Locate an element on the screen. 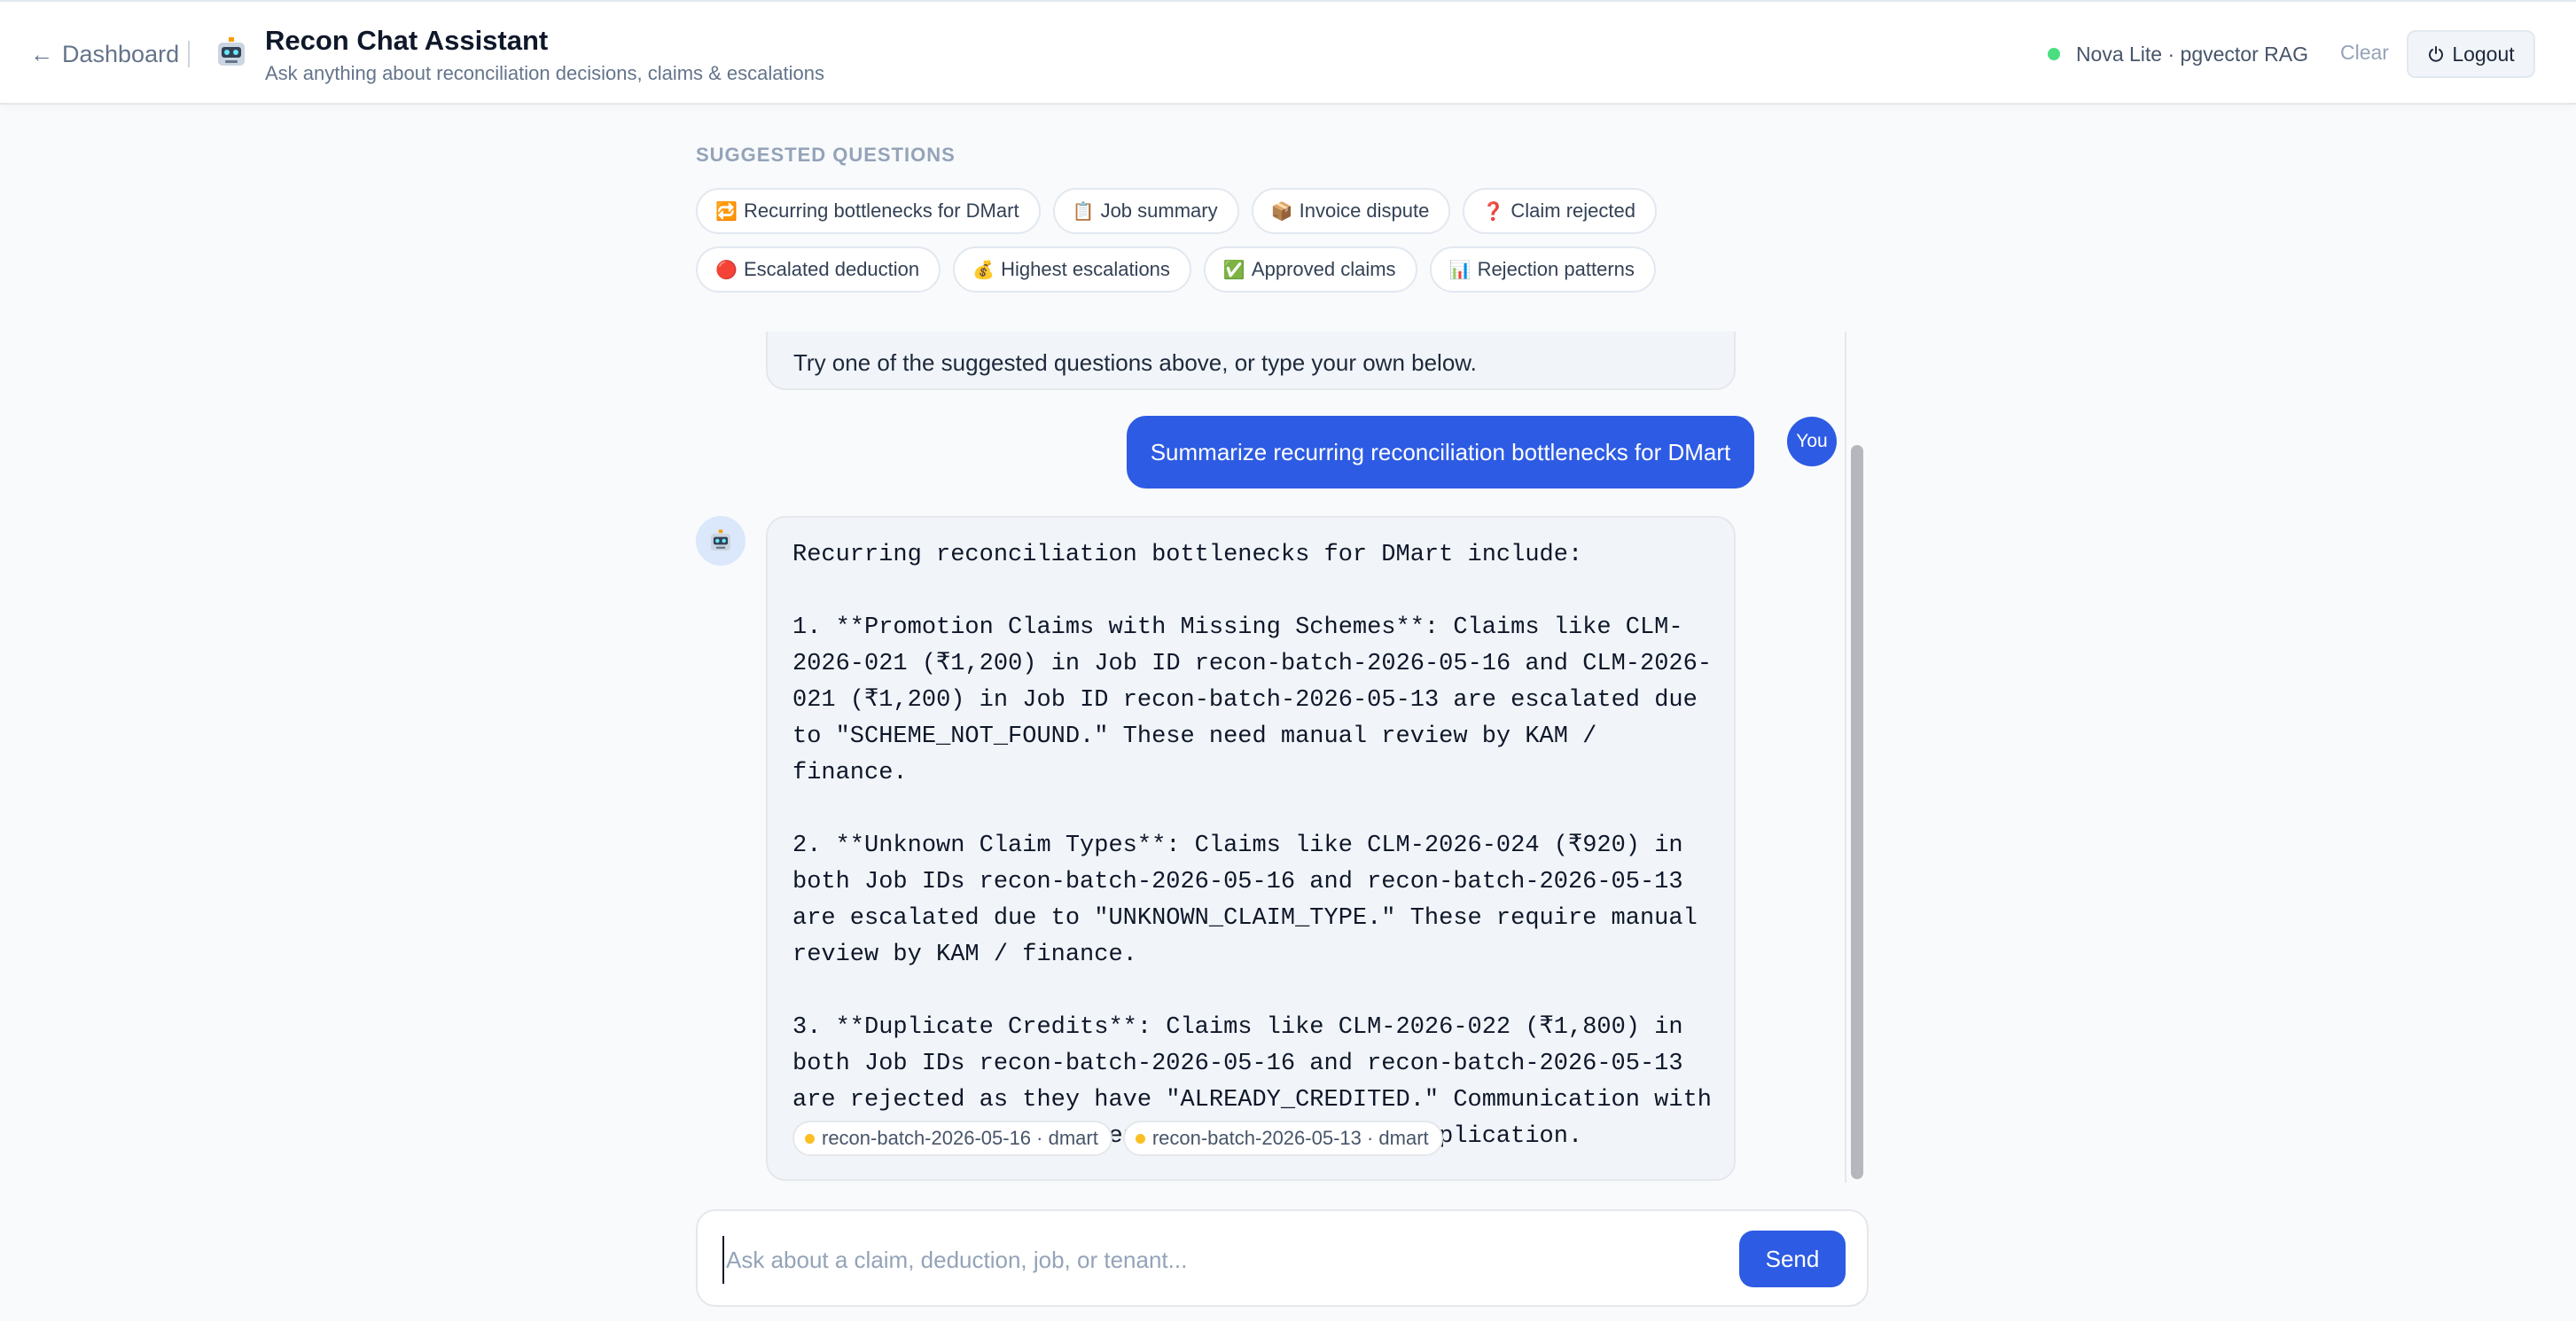 This screenshot has height=1321, width=2576. model-status: Nova Lite · pgvector RAG is located at coordinates (2177, 54).